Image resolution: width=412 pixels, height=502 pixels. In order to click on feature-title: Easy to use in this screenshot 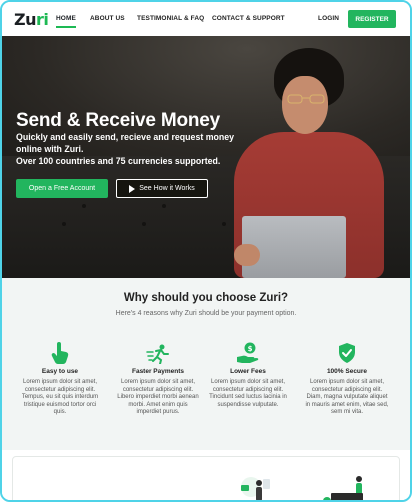, I will do `click(60, 371)`.